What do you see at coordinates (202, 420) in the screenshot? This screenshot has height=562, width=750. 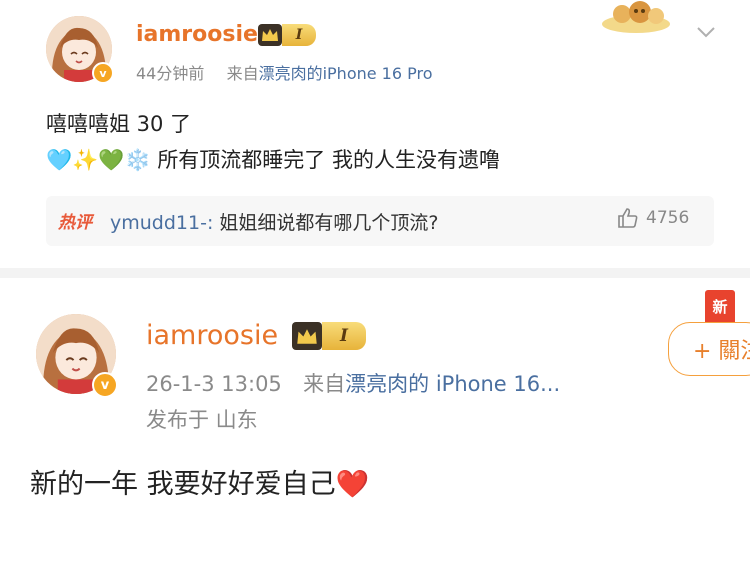 I see `post2-location: 发布于 山东` at bounding box center [202, 420].